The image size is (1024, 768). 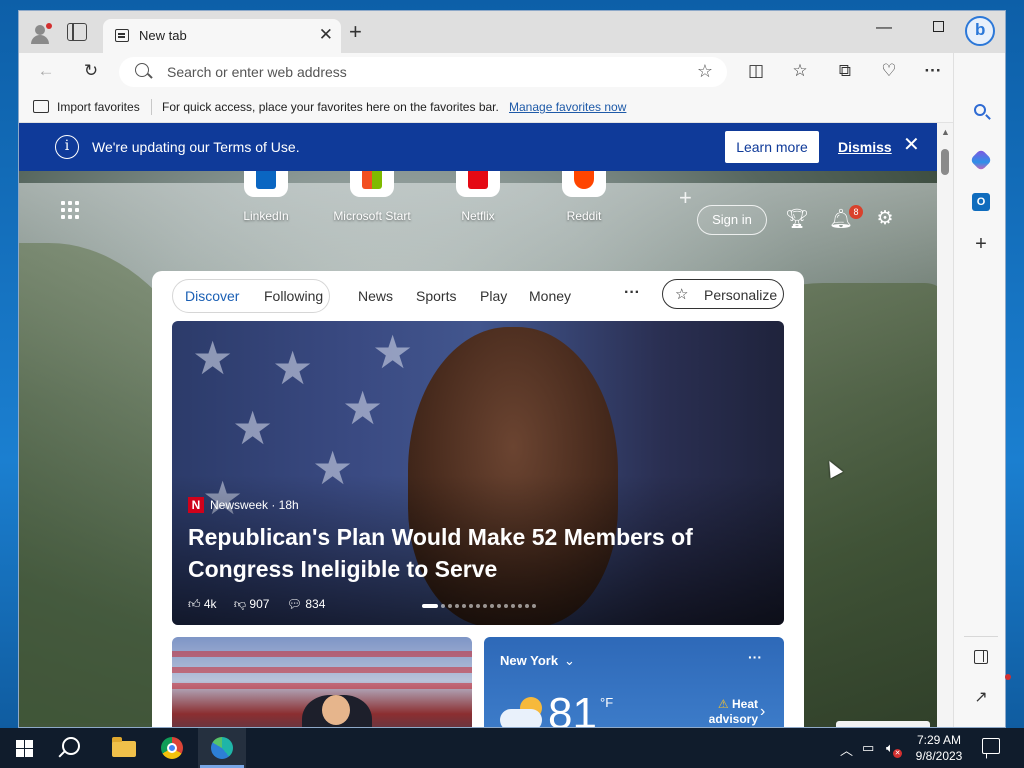 I want to click on sign-in-button: Sign in, so click(x=732, y=220).